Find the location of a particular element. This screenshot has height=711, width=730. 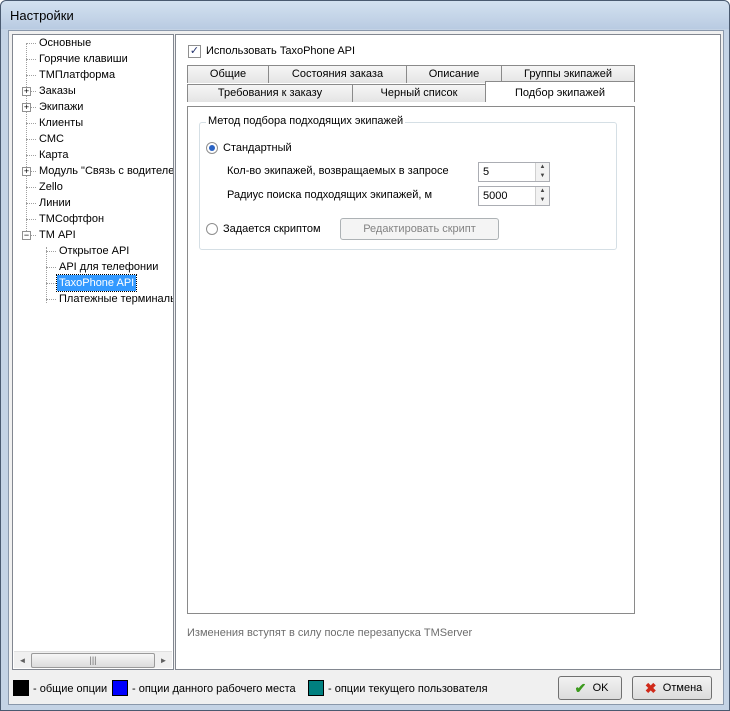

scroll-left-icon: ◄ is located at coordinates (22, 660).